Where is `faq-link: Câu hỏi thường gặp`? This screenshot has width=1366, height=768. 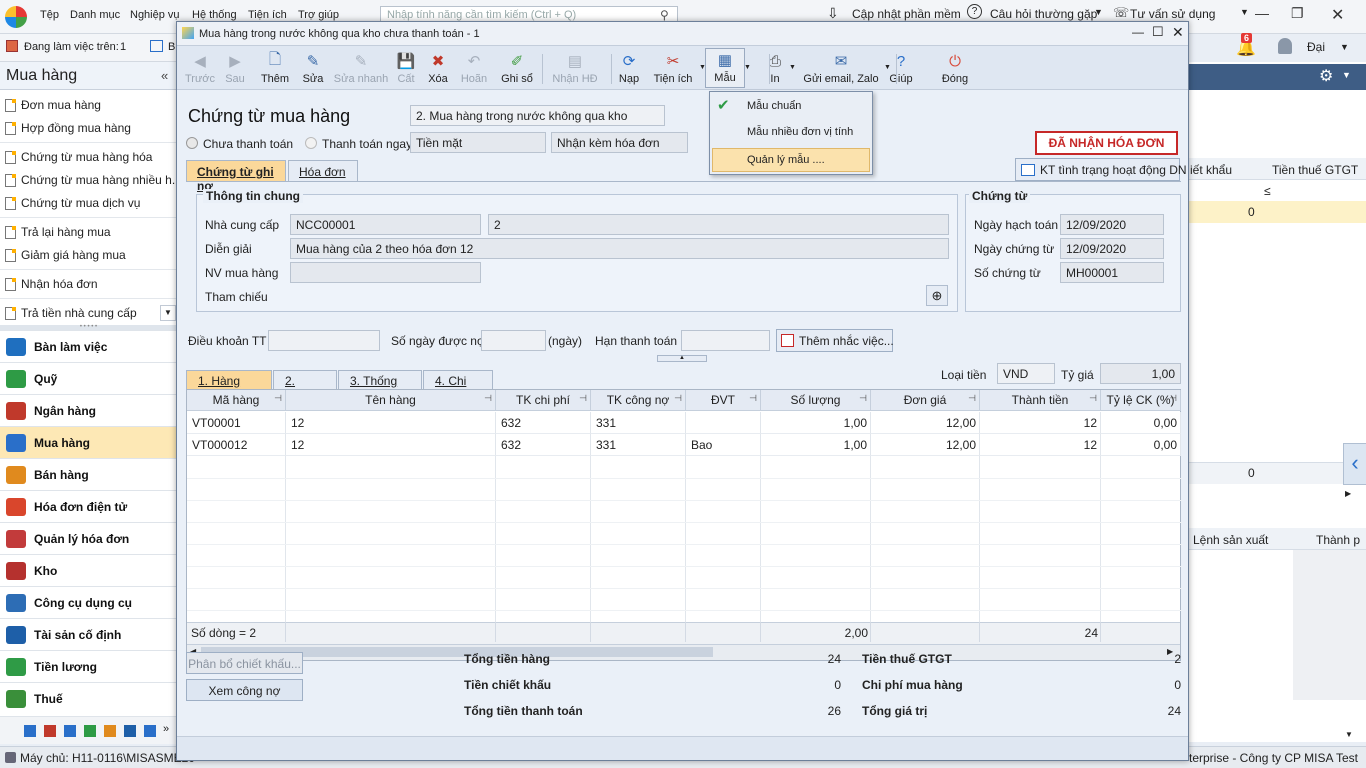
faq-link: Câu hỏi thường gặp is located at coordinates (1043, 14).